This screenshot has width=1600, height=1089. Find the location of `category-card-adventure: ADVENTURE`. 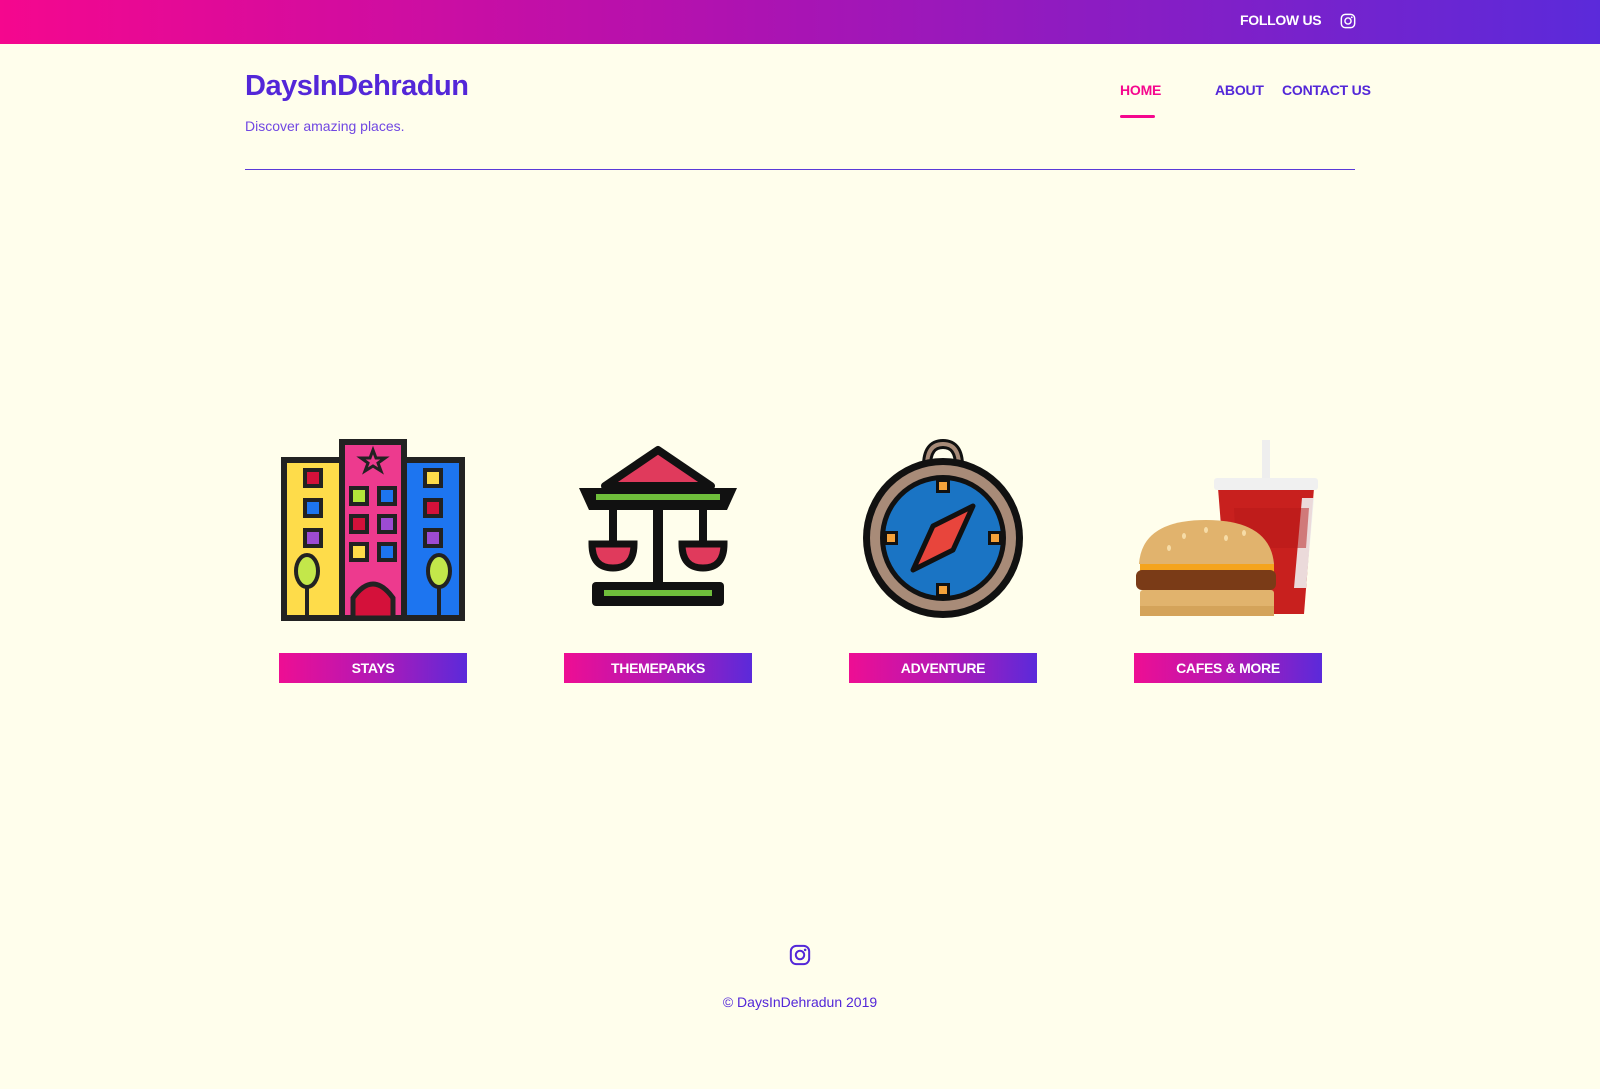

category-card-adventure: ADVENTURE is located at coordinates (943, 560).